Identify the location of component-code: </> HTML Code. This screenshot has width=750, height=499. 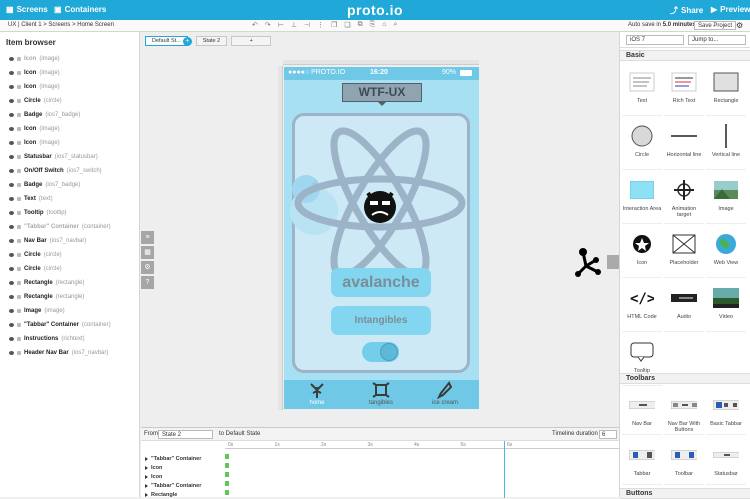
(642, 305).